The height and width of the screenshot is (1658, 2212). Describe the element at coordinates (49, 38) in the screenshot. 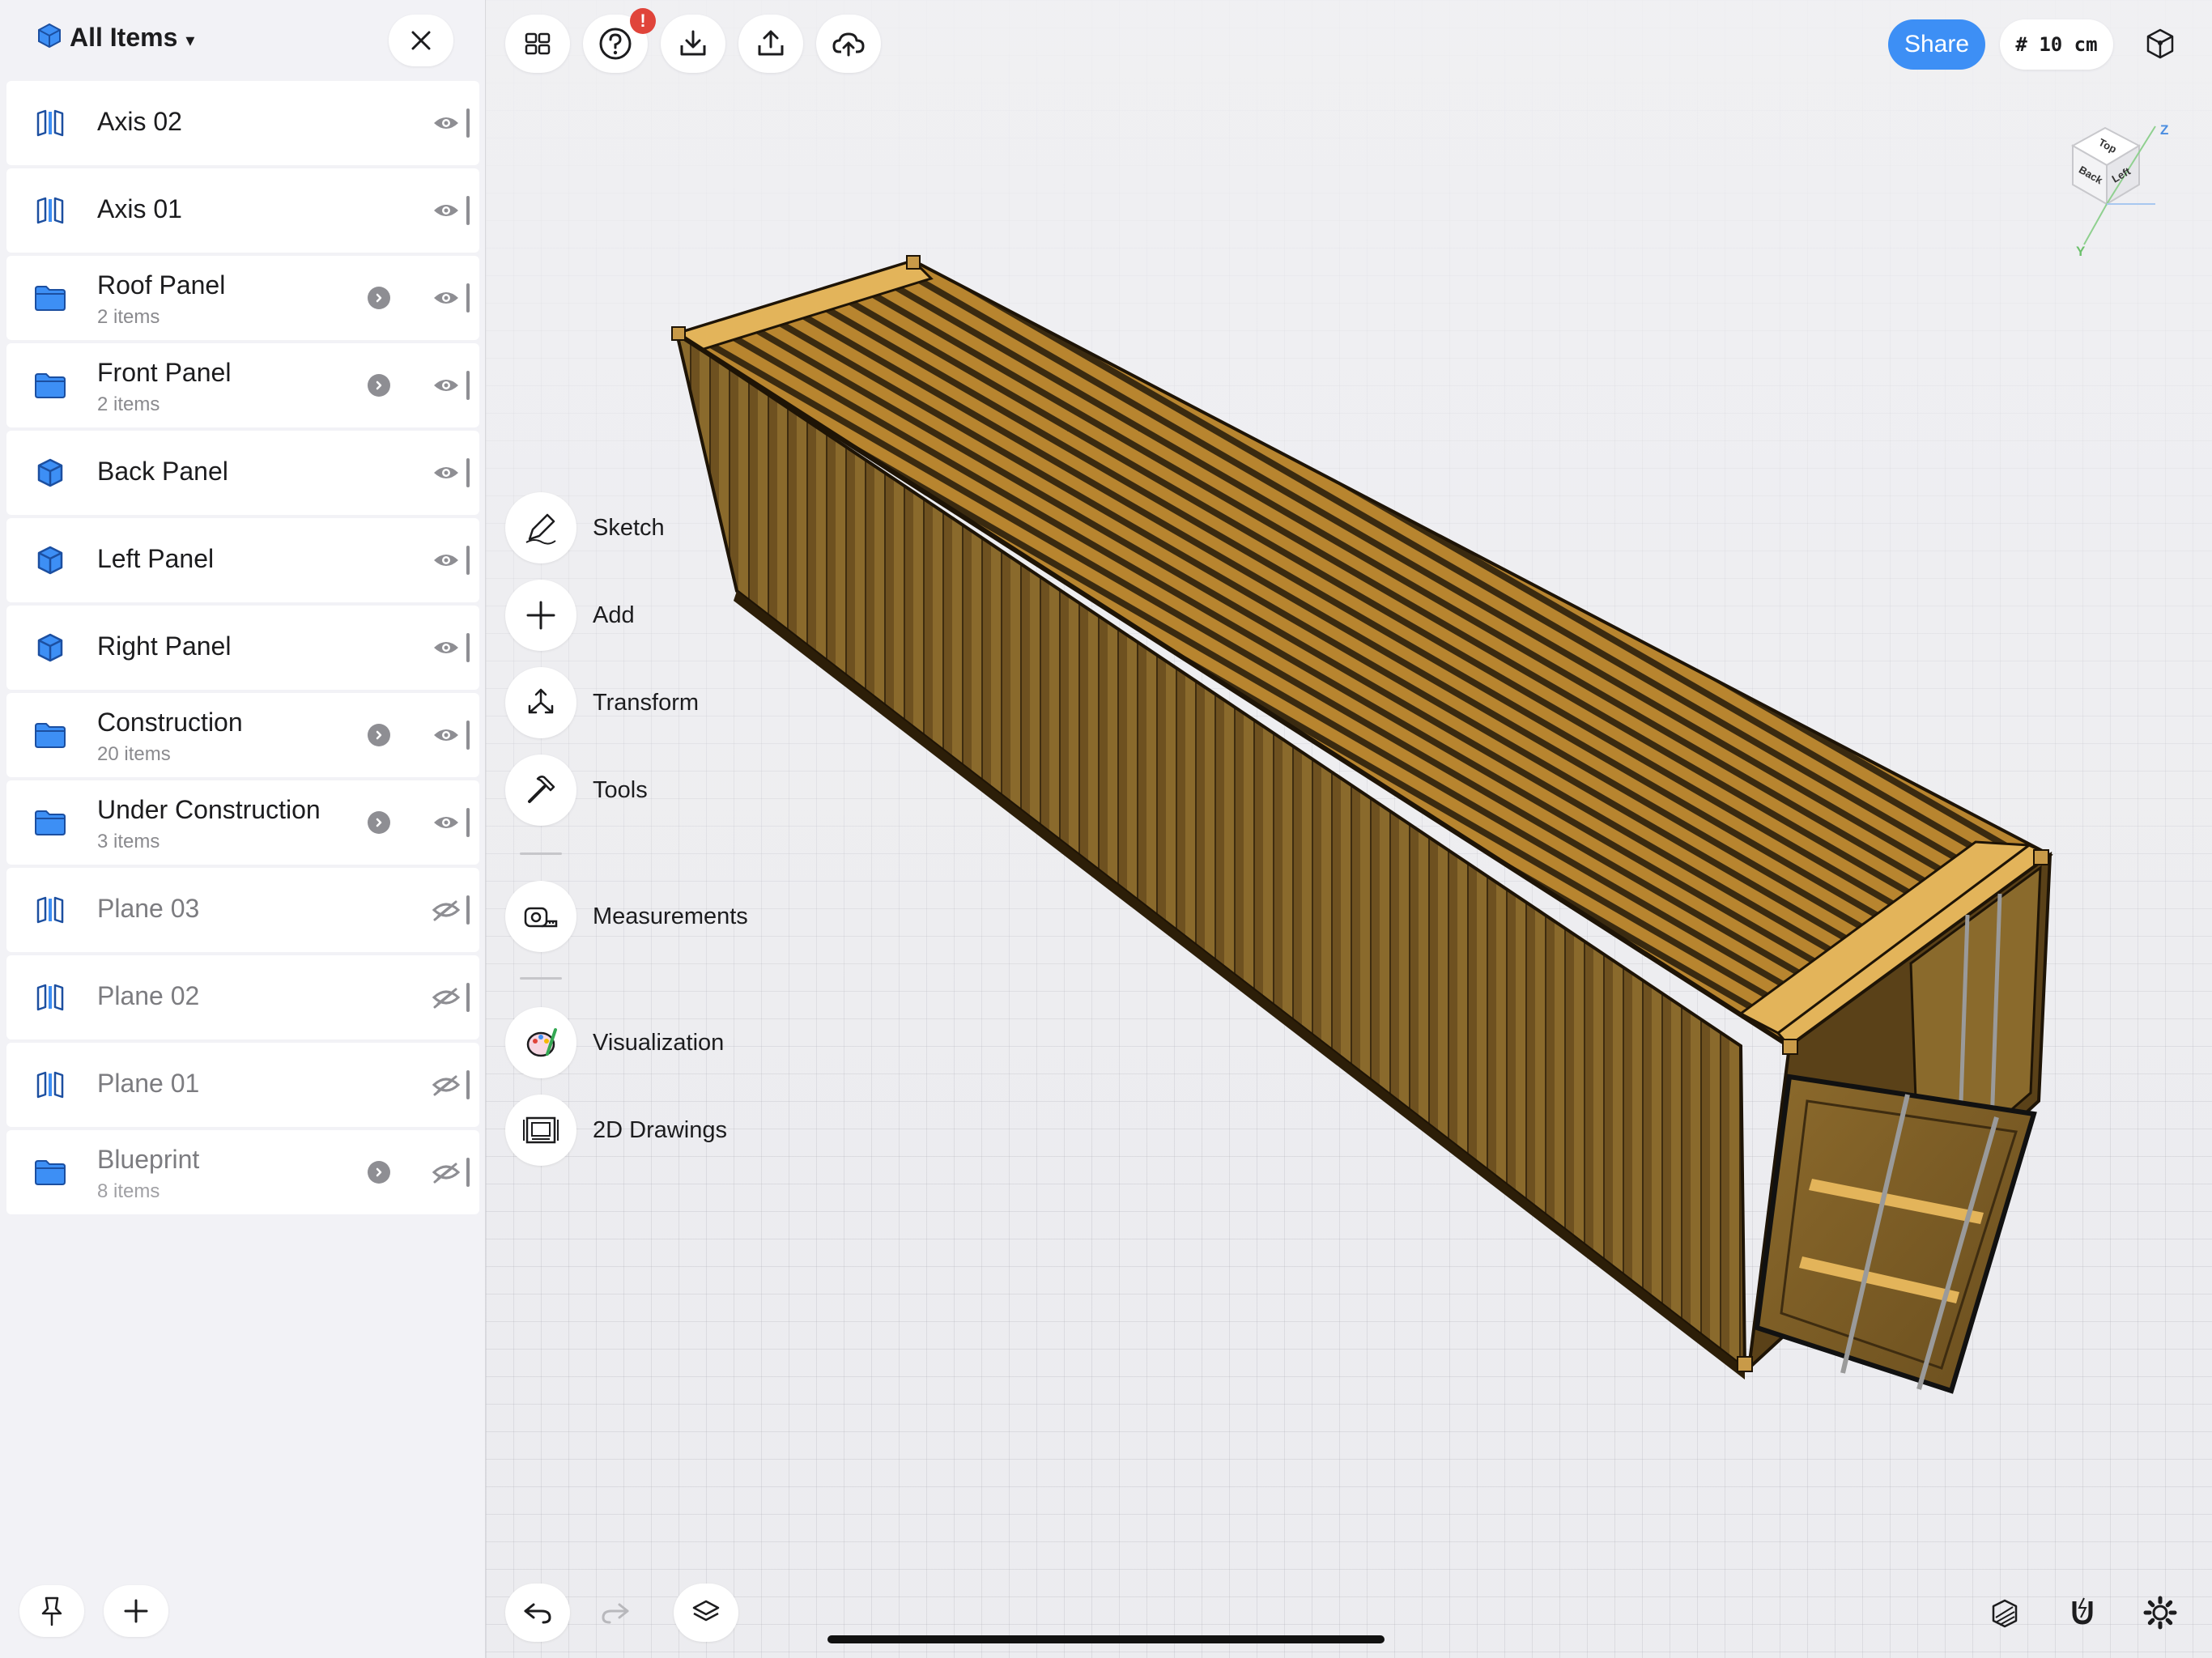

I see `layers-cube-icon` at that location.